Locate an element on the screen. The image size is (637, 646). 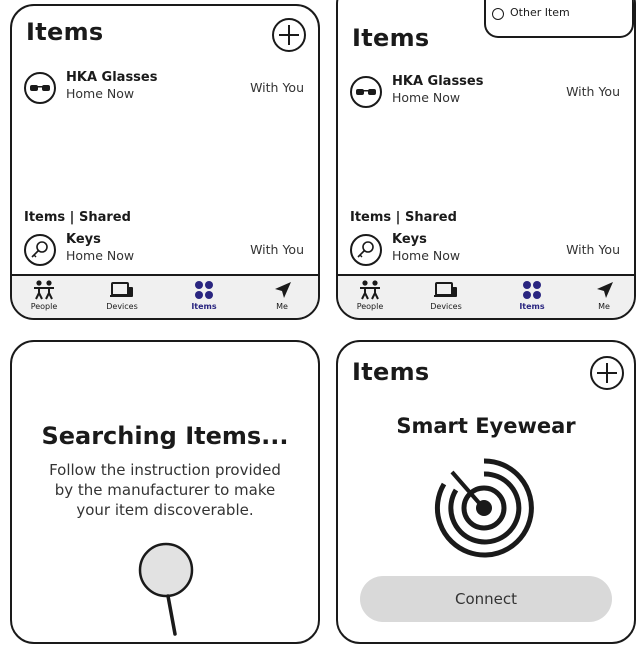
magnifier-icon is located at coordinates (169, 585).